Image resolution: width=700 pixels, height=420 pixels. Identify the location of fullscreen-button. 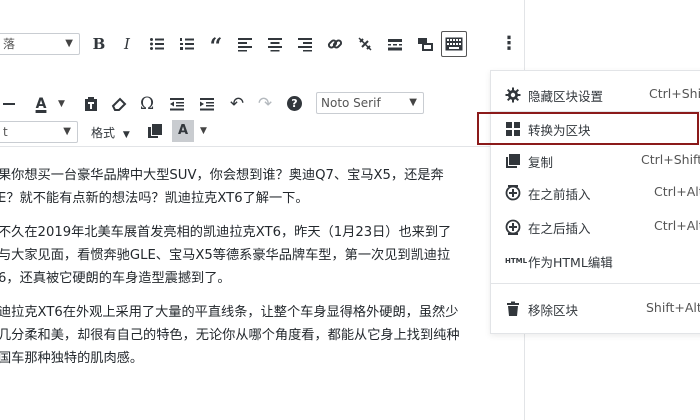
(425, 44).